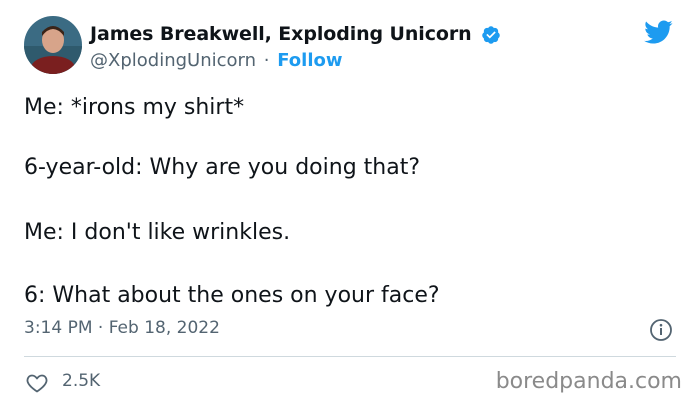 Image resolution: width=700 pixels, height=410 pixels. What do you see at coordinates (309, 60) in the screenshot?
I see `follow-button: Follow` at bounding box center [309, 60].